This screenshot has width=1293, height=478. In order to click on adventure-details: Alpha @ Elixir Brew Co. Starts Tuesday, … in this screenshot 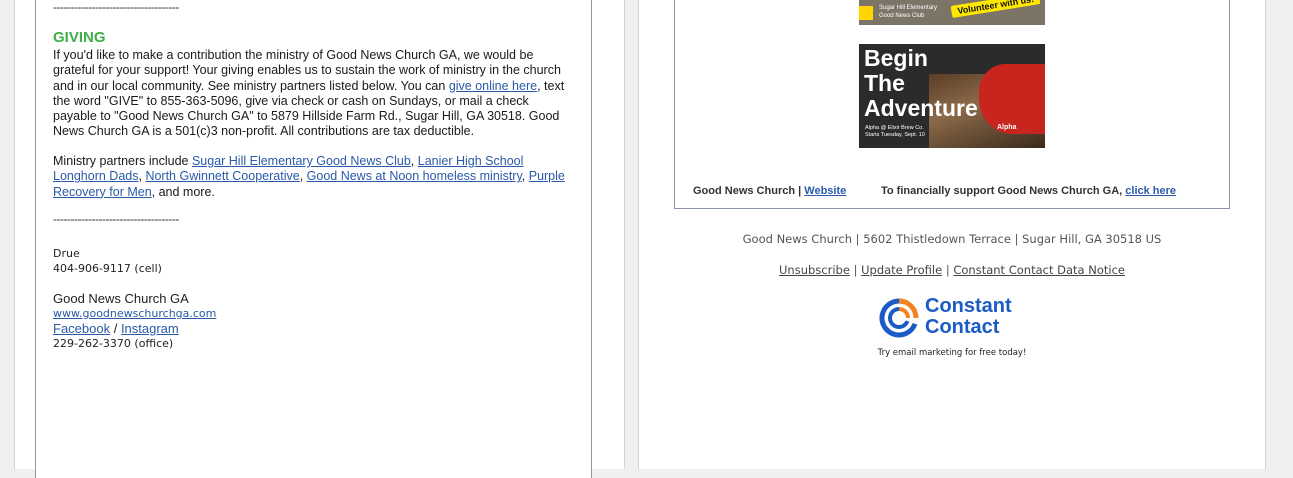, I will do `click(895, 132)`.